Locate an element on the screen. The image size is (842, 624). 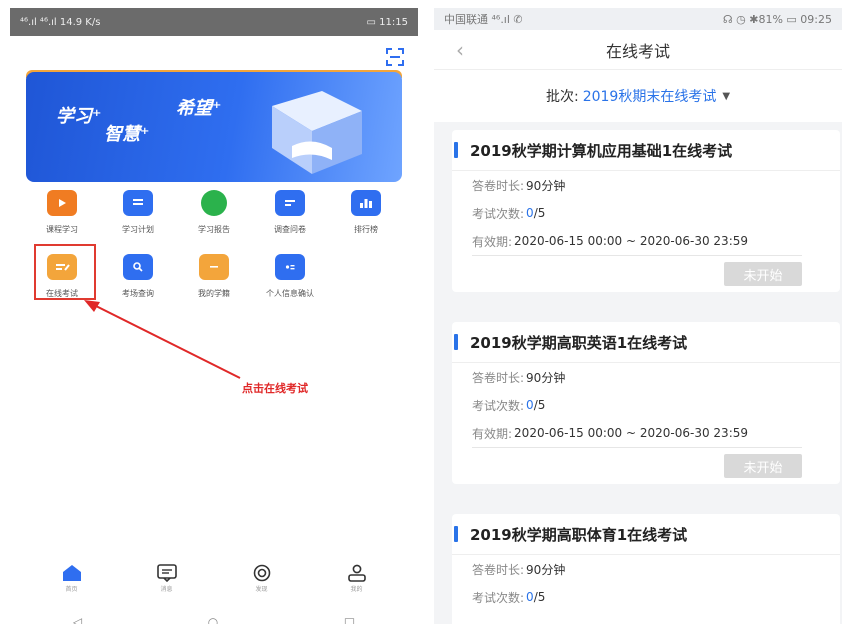
tab-profile: 我的 is located at coordinates (357, 584).